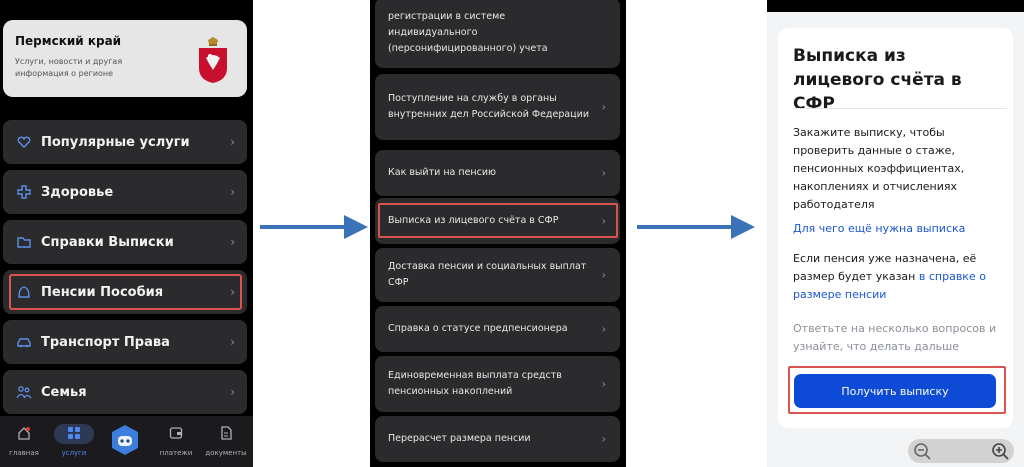 This screenshot has width=1024, height=467. Describe the element at coordinates (487, 274) in the screenshot. I see `list-item-label: Доставка пенсии и социальных выплат СФР` at that location.